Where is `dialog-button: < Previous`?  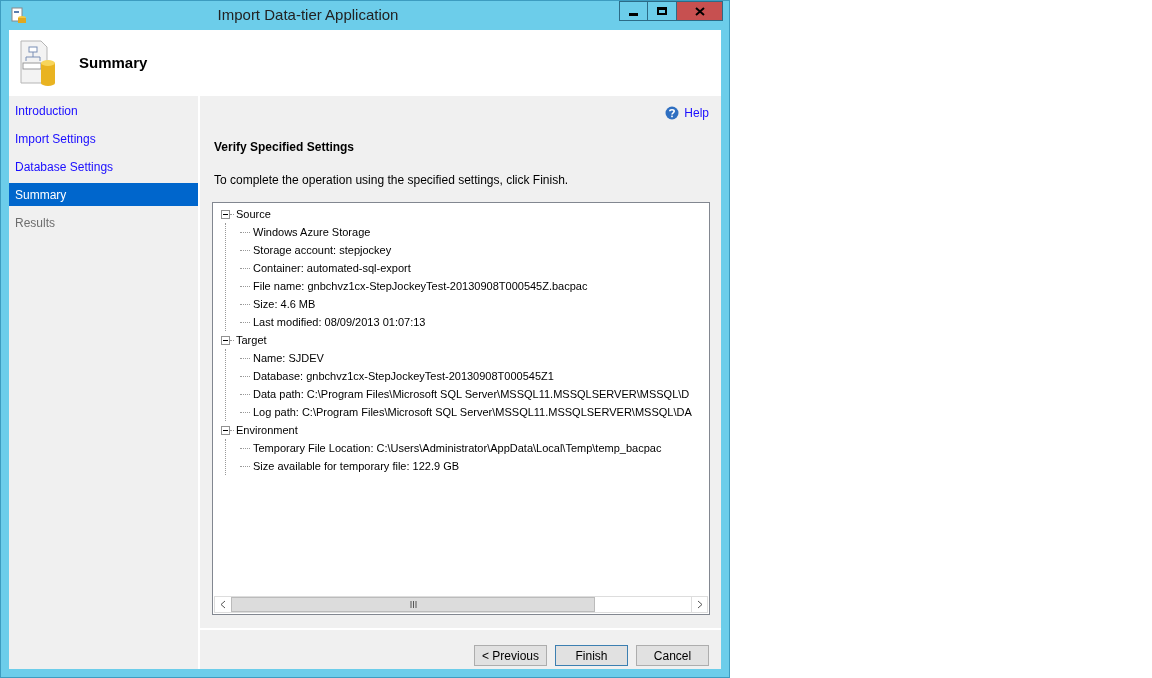 dialog-button: < Previous is located at coordinates (510, 655).